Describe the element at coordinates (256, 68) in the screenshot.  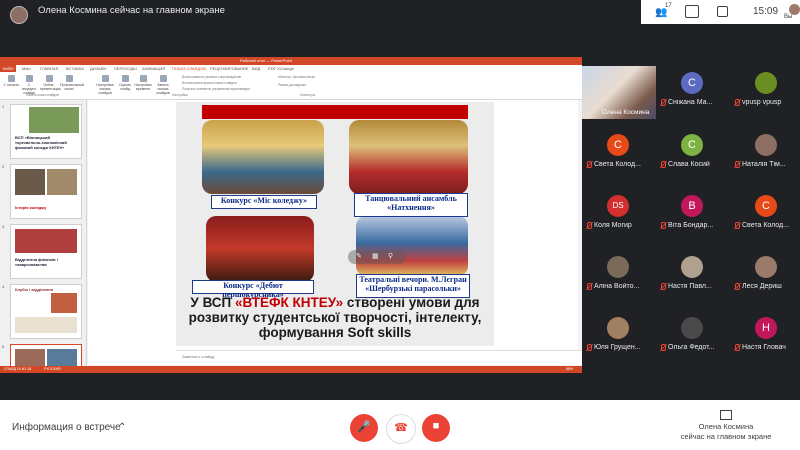
I see `ppt-tab-view: ВИД` at that location.